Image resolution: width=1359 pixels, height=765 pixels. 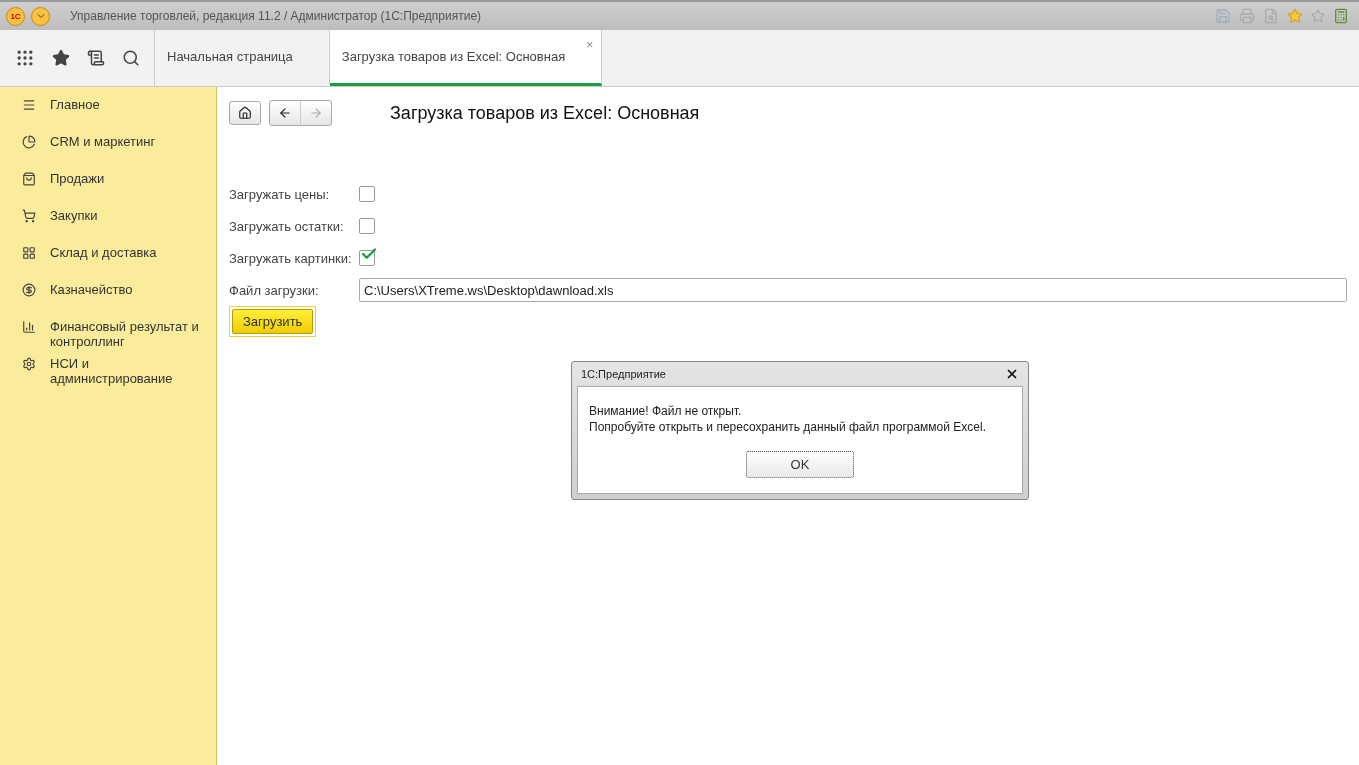 I want to click on sidebar-item: Финансовый результат и контроллинг, so click(x=125, y=334).